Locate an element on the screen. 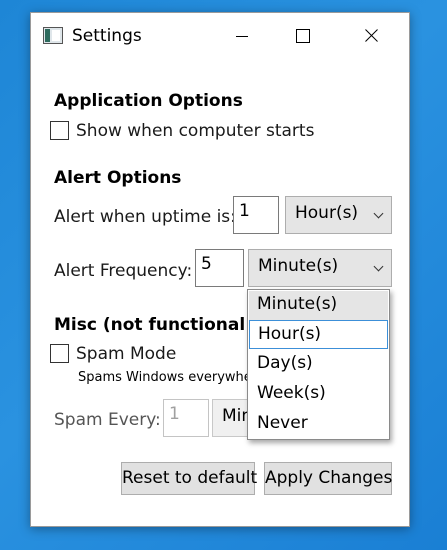 Image resolution: width=447 pixels, height=550 pixels. uptime-unit-select: Hour(s) is located at coordinates (338, 215).